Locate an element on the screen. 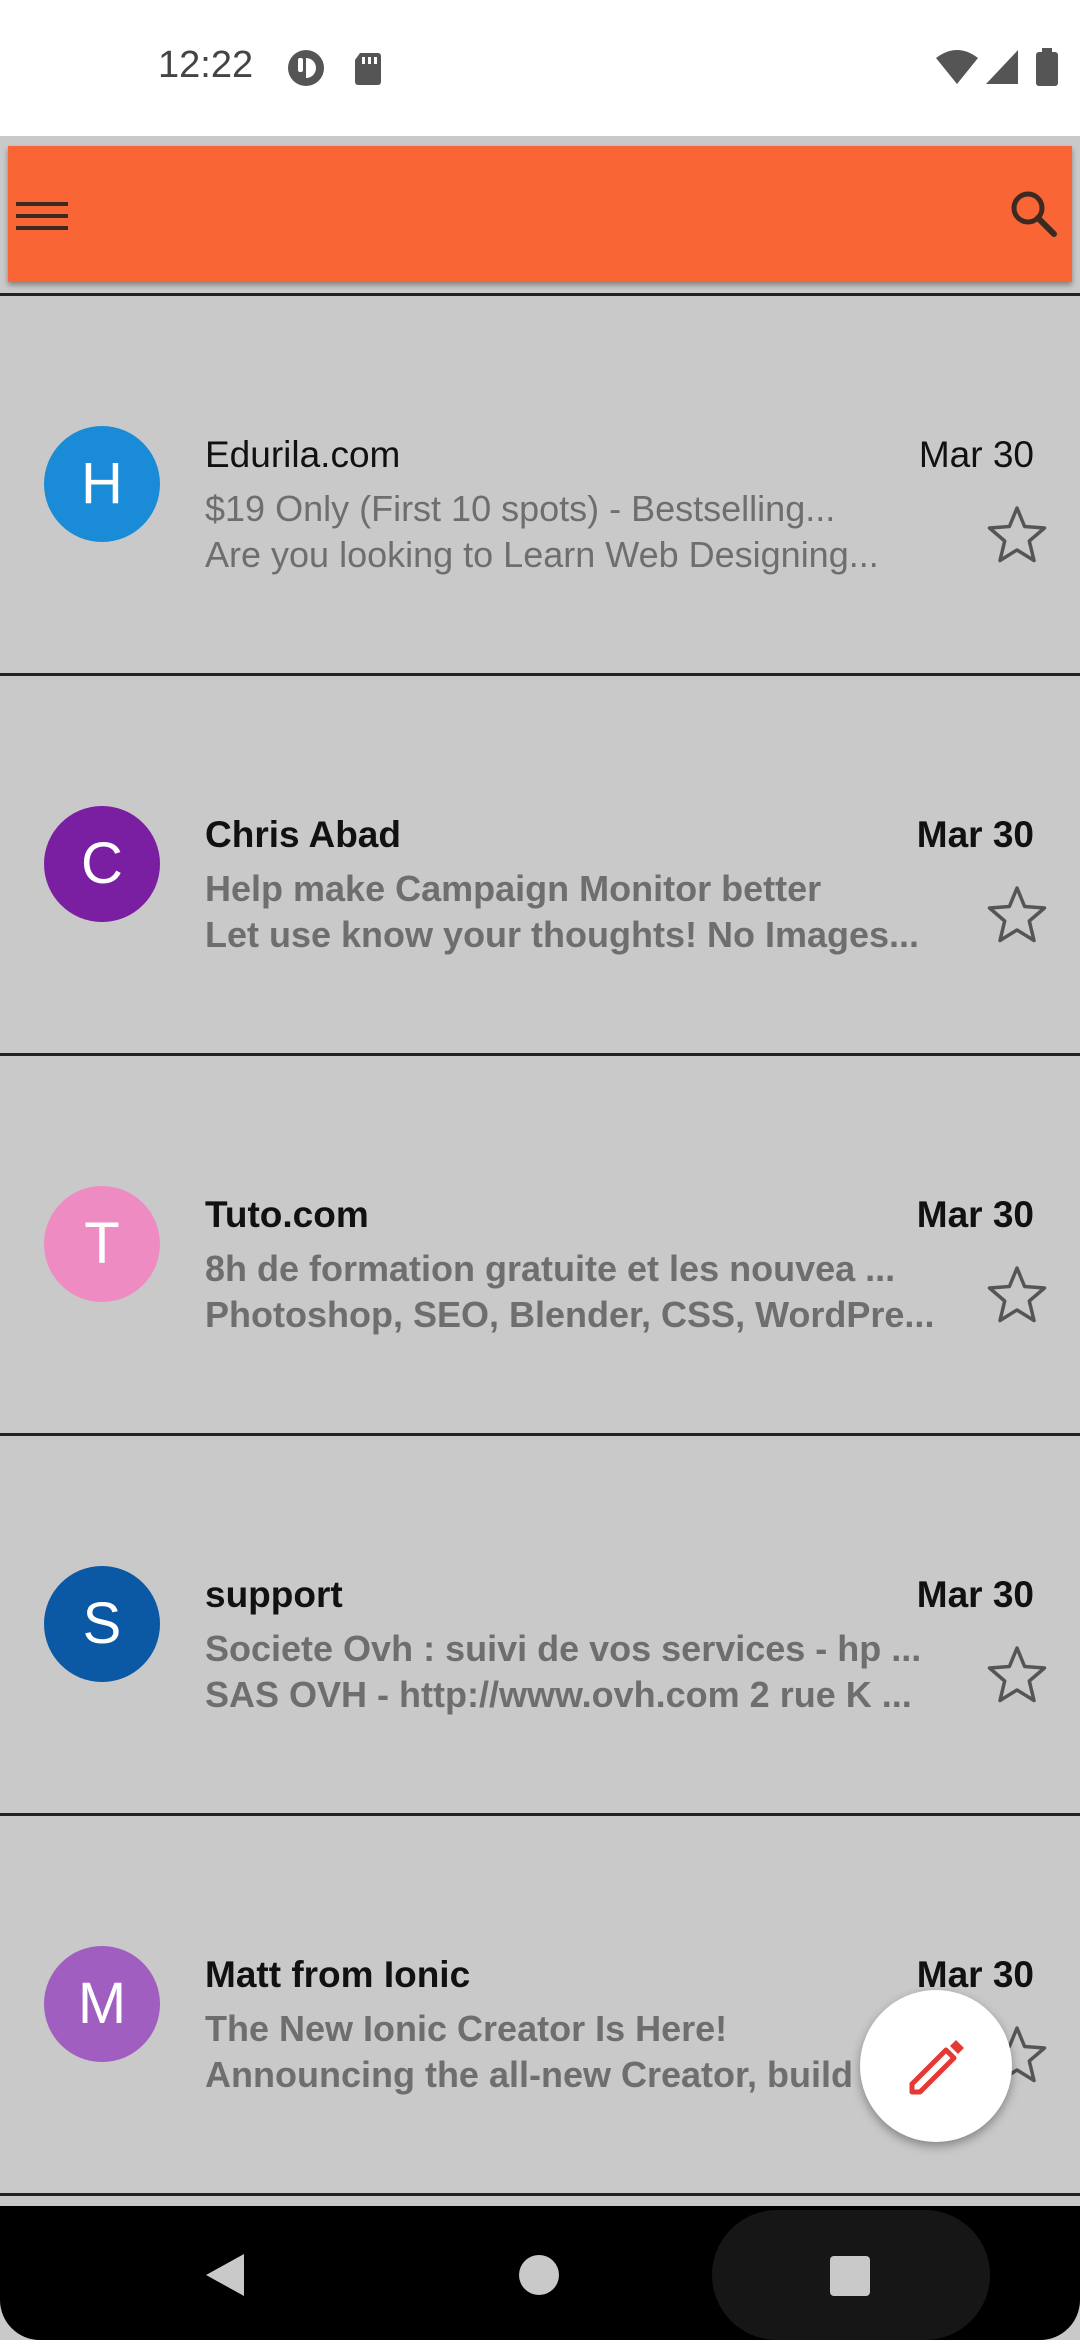 The width and height of the screenshot is (1080, 2340). toolbar is located at coordinates (540, 214).